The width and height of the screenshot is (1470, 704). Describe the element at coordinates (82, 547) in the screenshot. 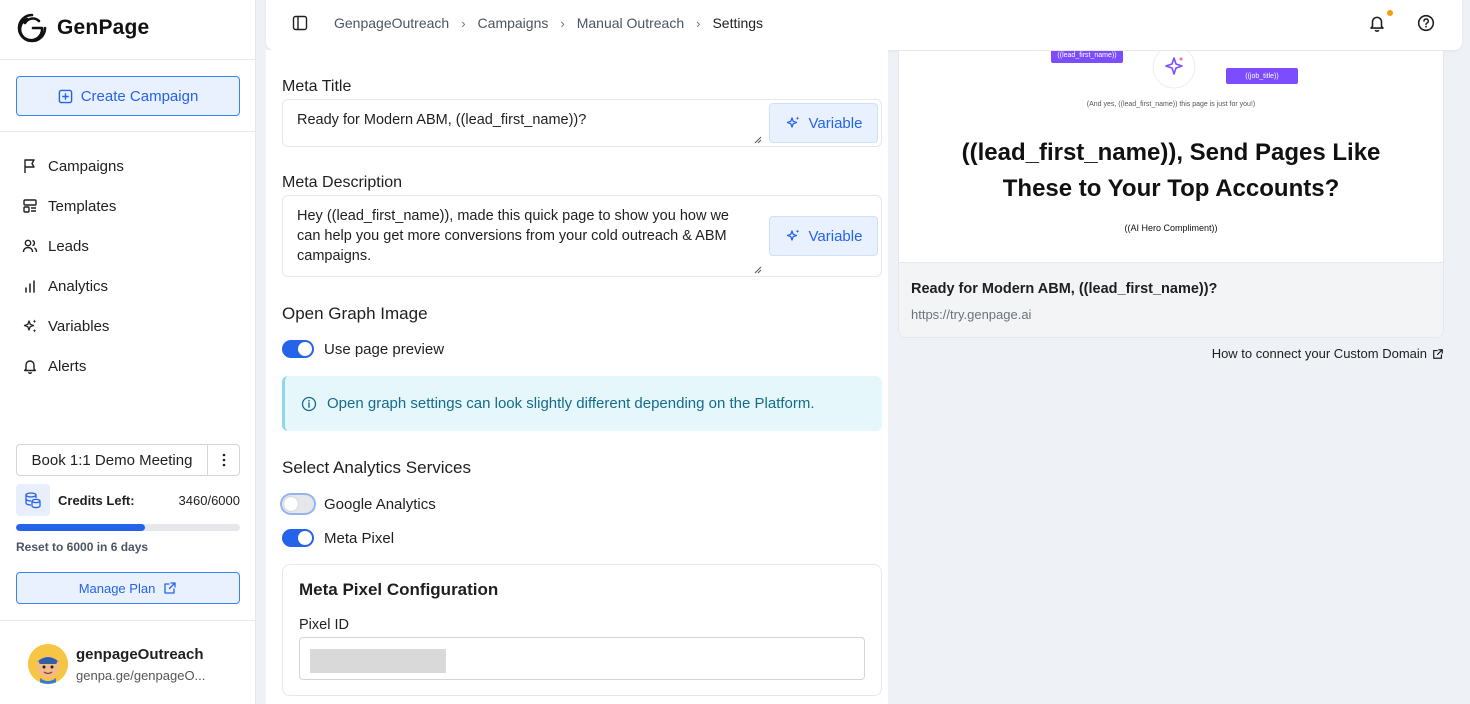

I see `credits-reset-text: Reset to 6000 in 6 days` at that location.